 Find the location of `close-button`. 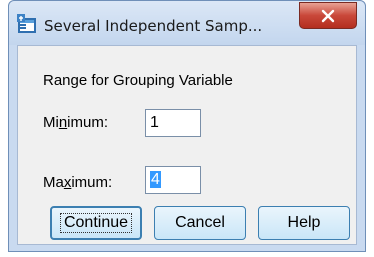

close-button is located at coordinates (328, 15).